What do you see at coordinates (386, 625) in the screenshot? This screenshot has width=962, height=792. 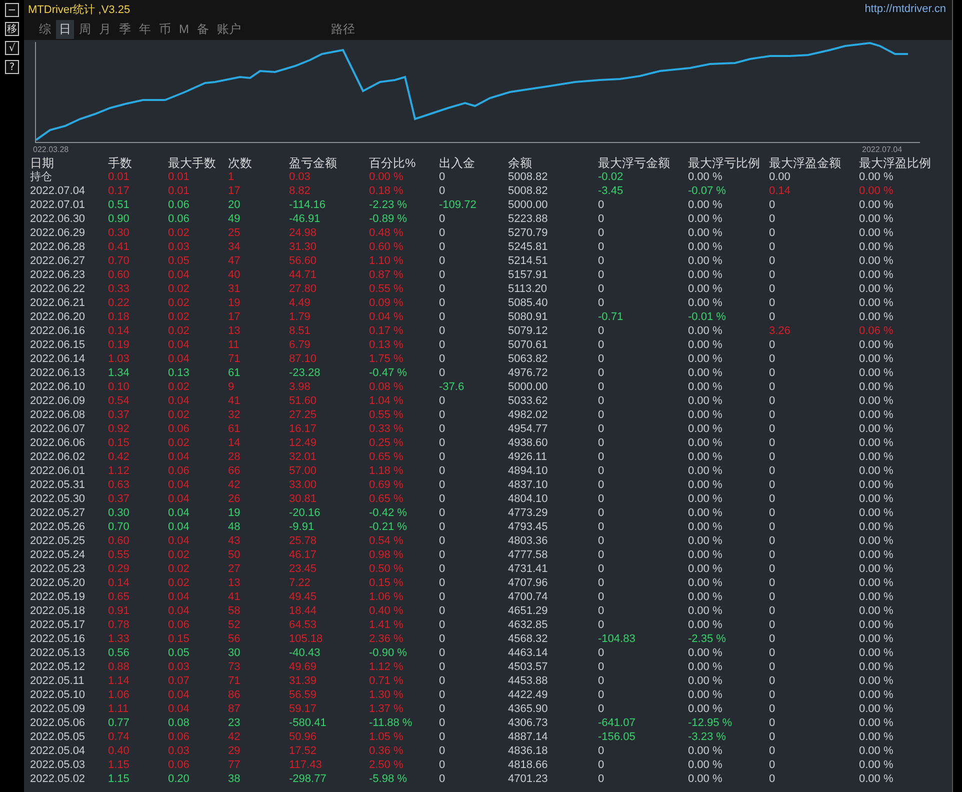 I see `table-cell-text: 1.41 %` at bounding box center [386, 625].